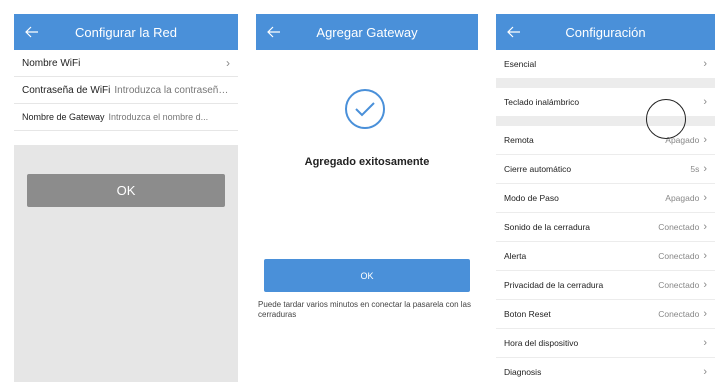  What do you see at coordinates (365, 109) in the screenshot?
I see `check-circle-icon` at bounding box center [365, 109].